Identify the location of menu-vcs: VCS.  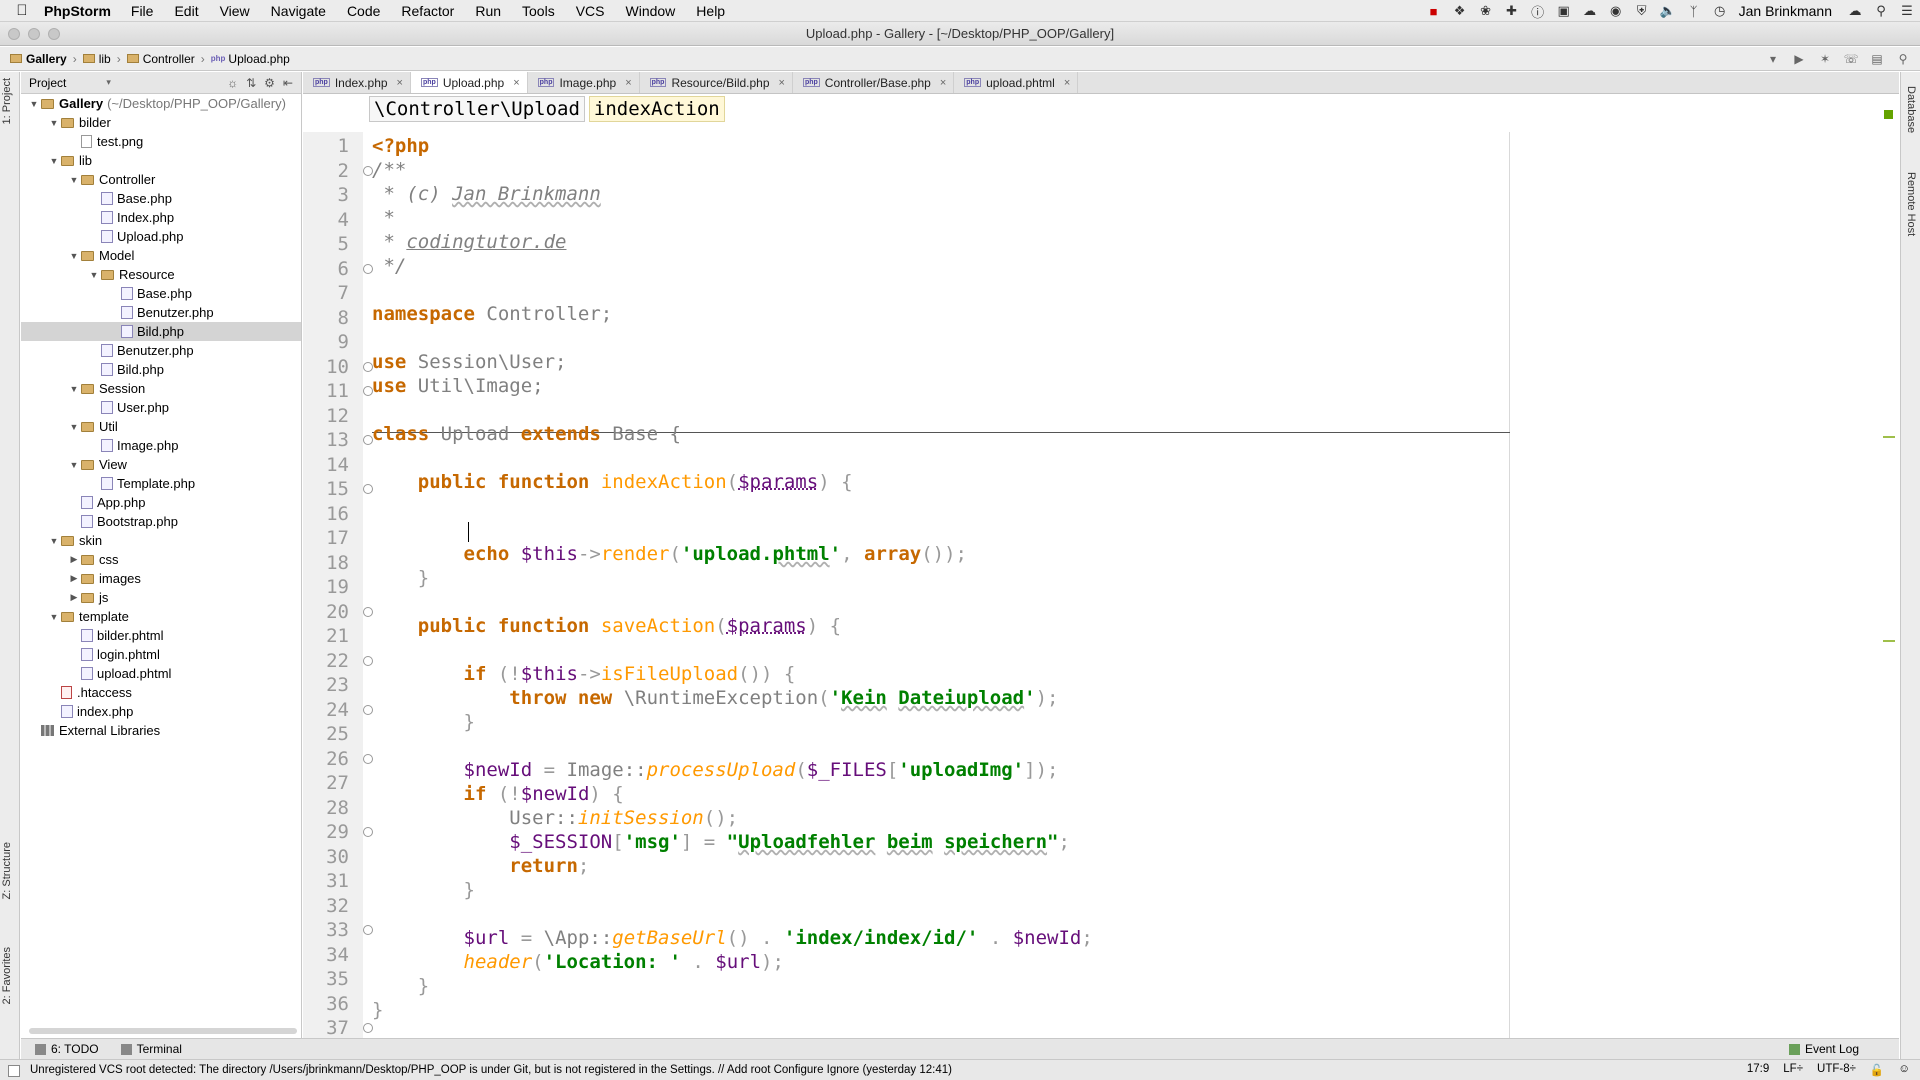
(590, 11).